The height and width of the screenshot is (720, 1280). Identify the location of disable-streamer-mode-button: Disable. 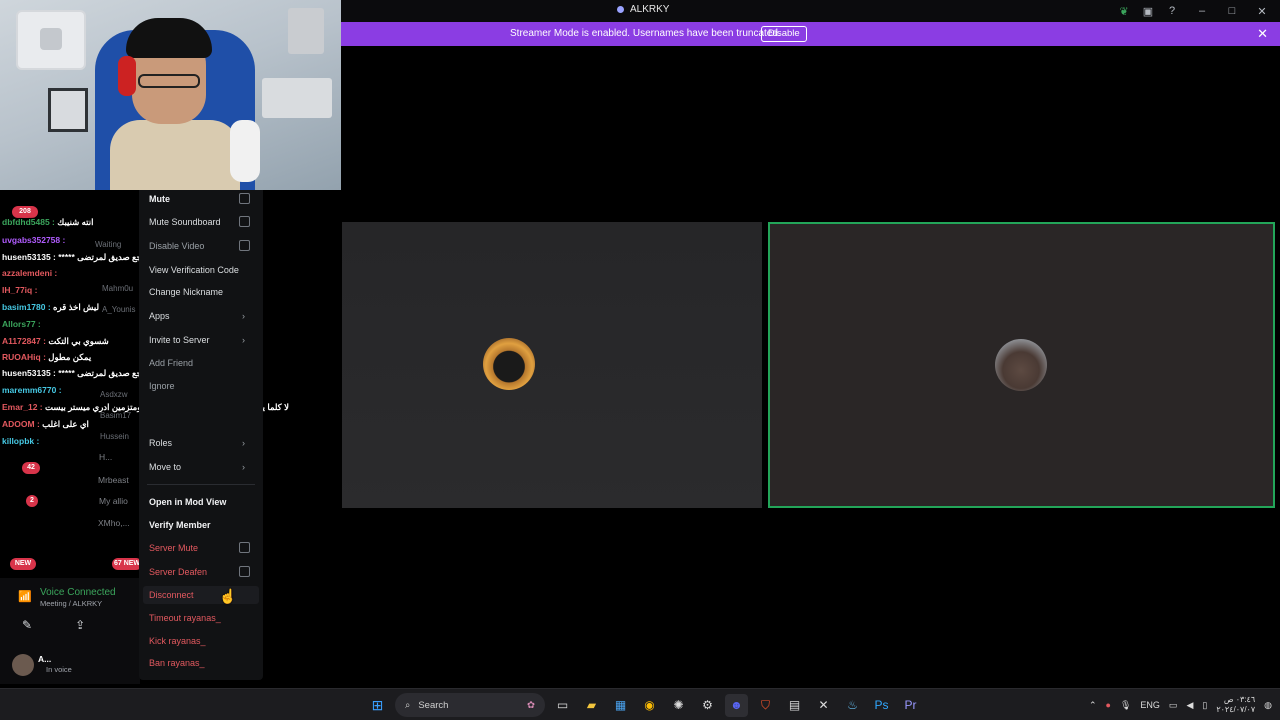
(784, 34).